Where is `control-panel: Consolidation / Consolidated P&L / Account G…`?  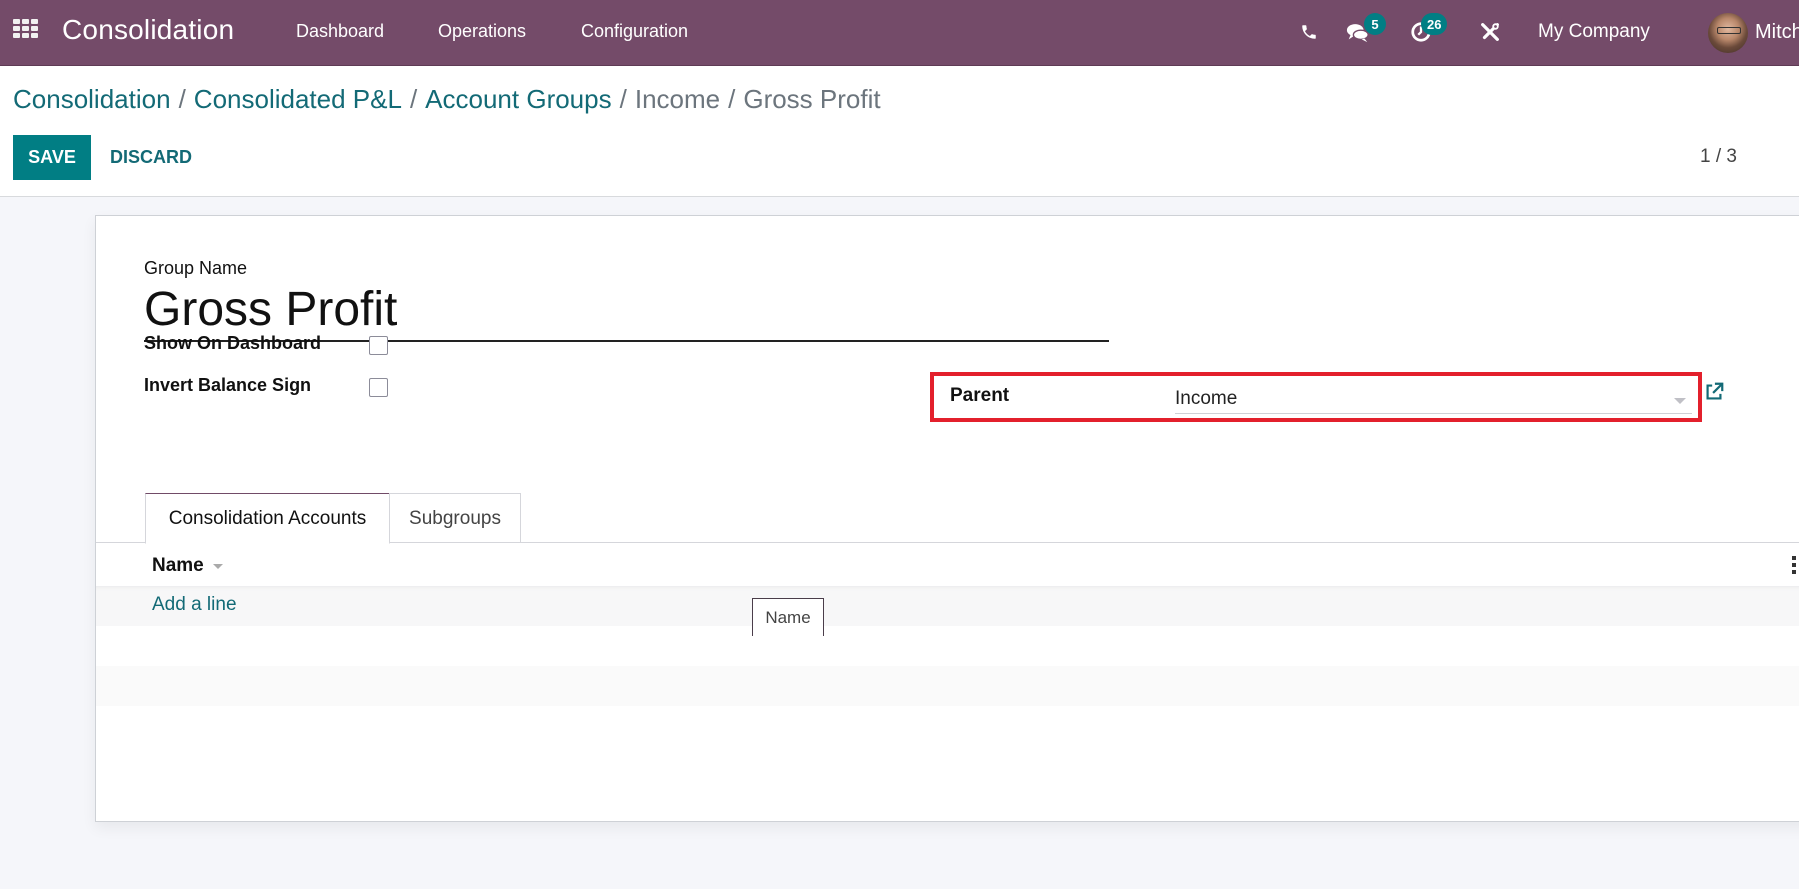
control-panel: Consolidation / Consolidated P&L / Account G… is located at coordinates (899, 131).